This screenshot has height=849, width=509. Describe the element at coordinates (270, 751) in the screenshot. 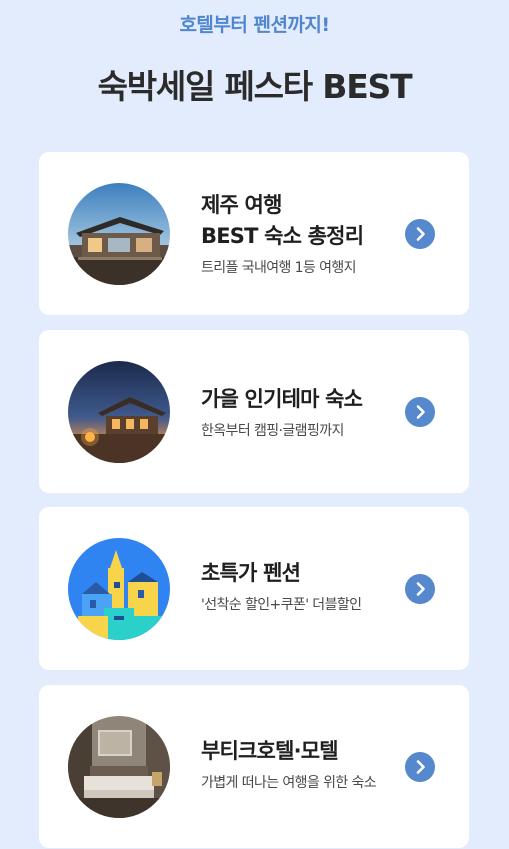

I see `card-title-line: 부티크호텔·모텔` at that location.